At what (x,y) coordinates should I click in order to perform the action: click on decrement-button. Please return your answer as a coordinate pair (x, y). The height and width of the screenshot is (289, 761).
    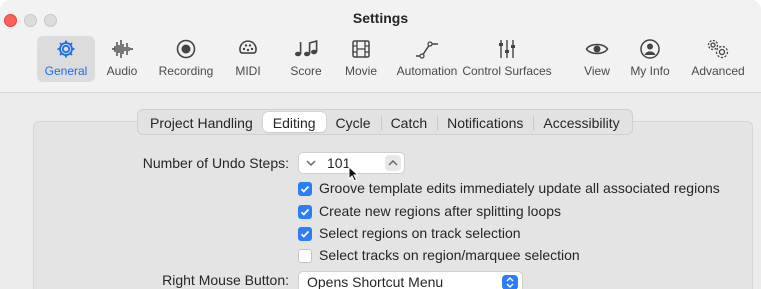
    Looking at the image, I should click on (311, 163).